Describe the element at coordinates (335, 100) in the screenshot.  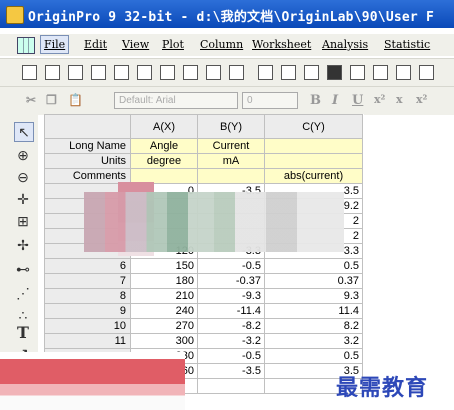
I see `italic-button: I` at that location.